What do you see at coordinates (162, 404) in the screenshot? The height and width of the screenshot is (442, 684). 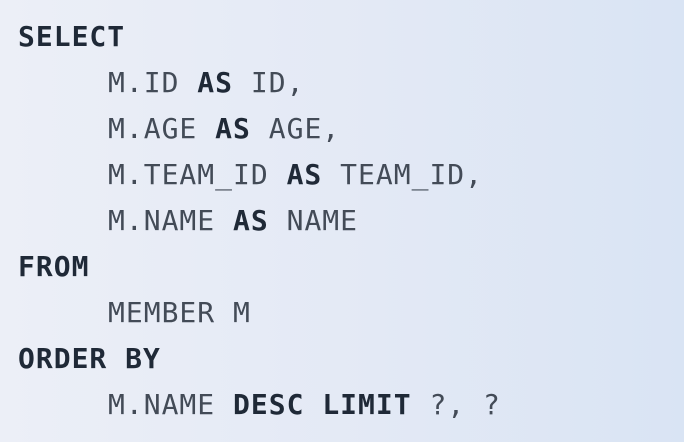 I see `order-column: M.NAME` at bounding box center [162, 404].